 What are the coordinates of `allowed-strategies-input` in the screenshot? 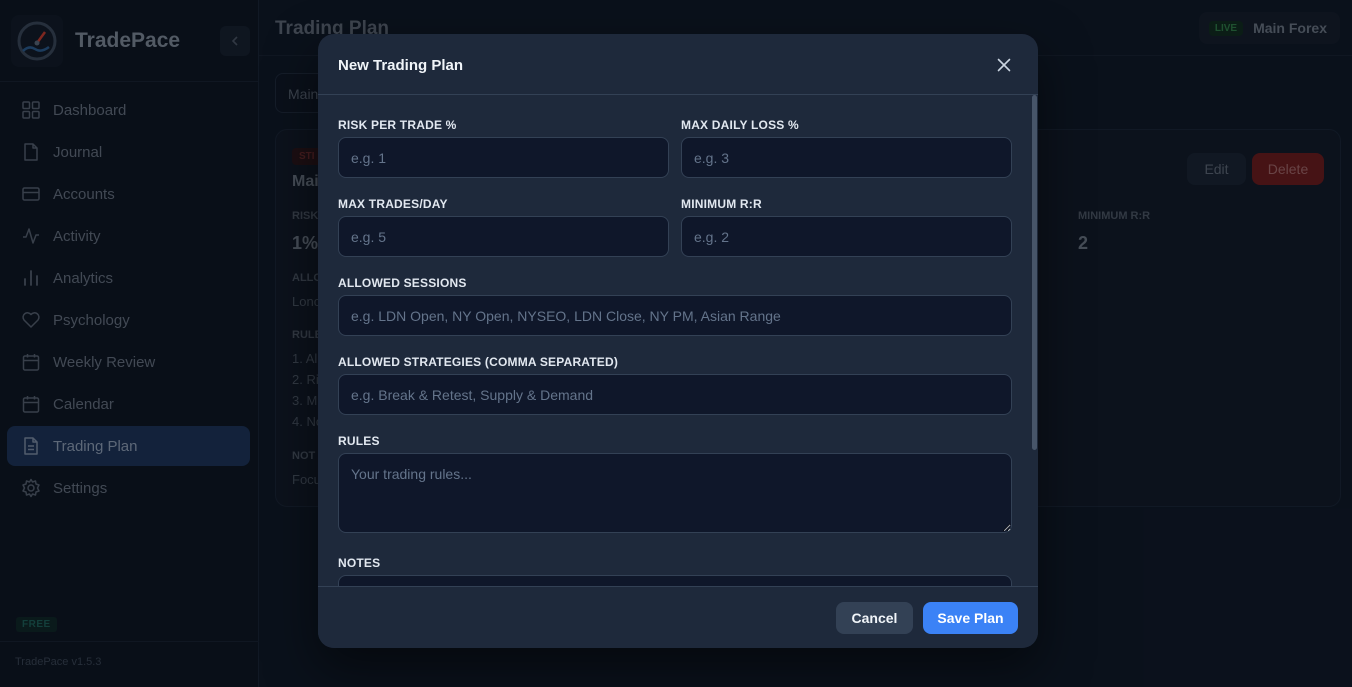 It's located at (675, 394).